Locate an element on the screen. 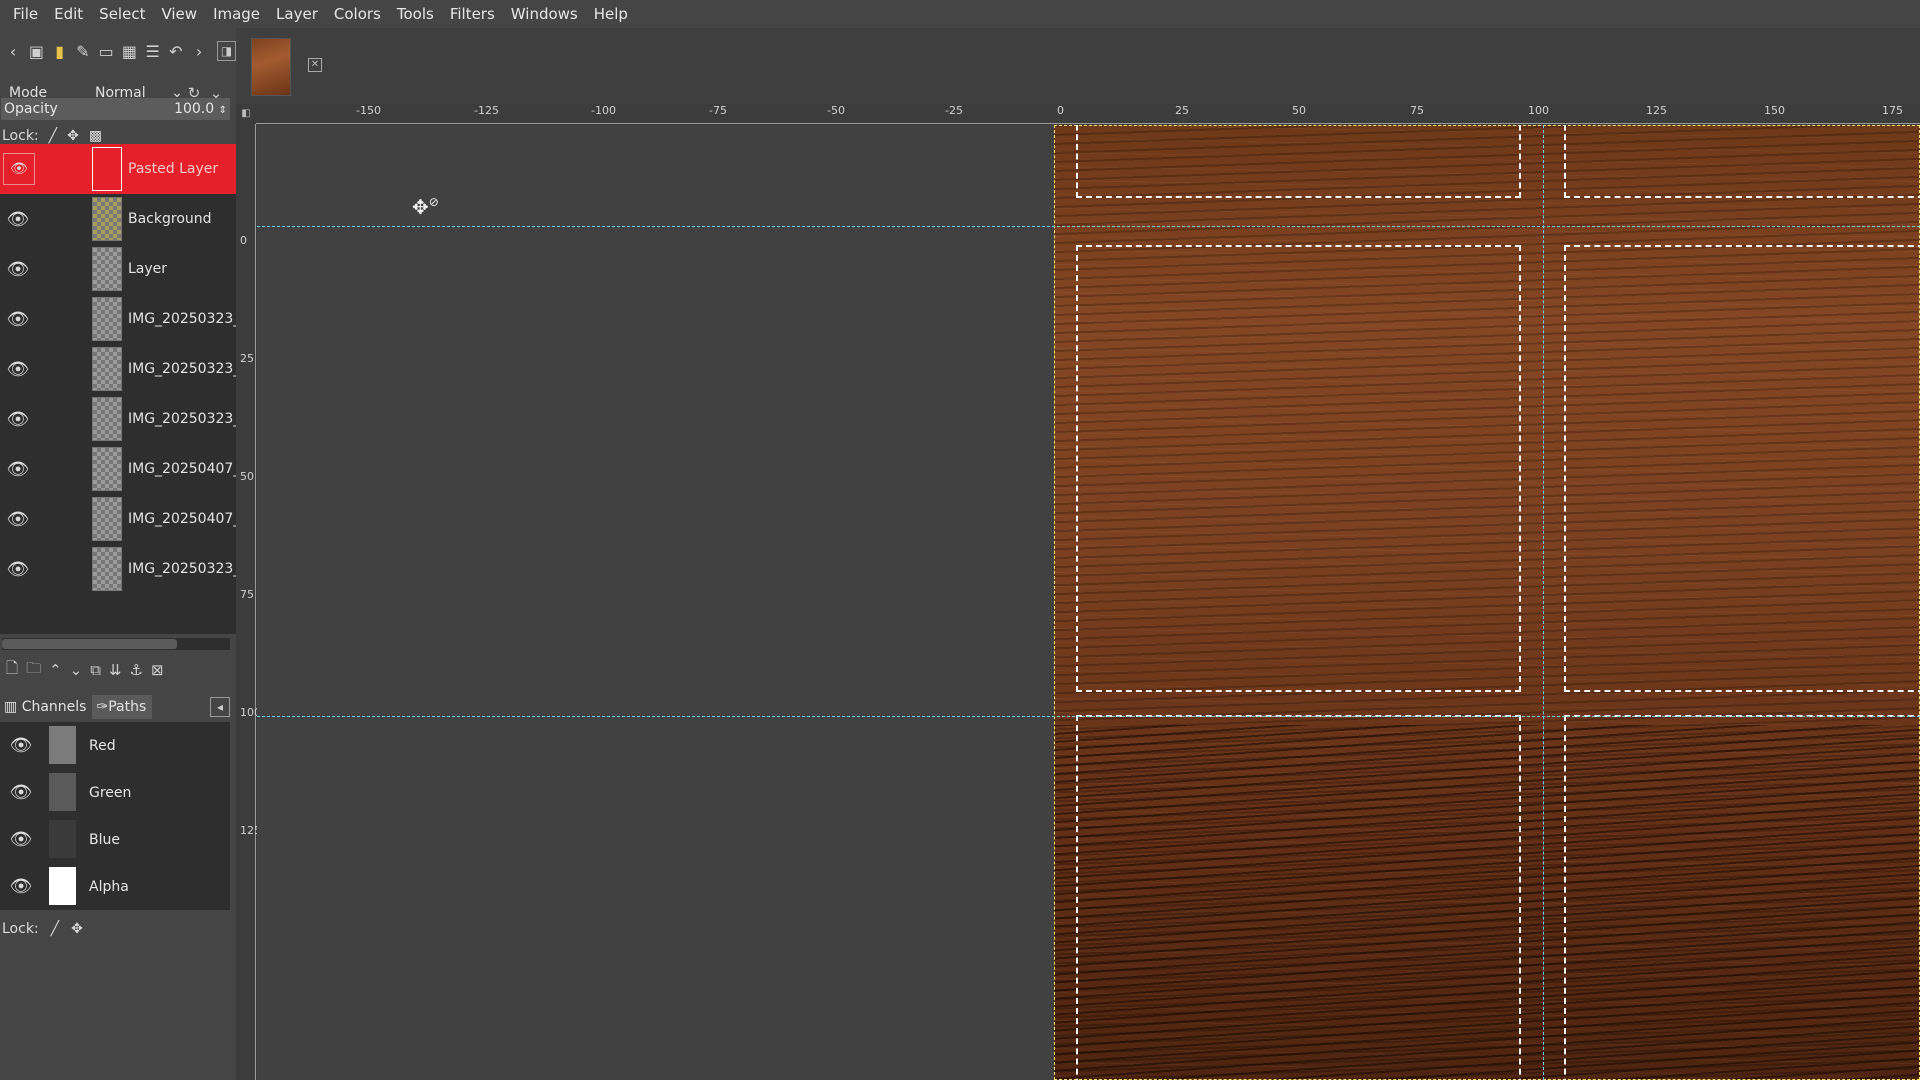  image-tab-thumbnail is located at coordinates (271, 67).